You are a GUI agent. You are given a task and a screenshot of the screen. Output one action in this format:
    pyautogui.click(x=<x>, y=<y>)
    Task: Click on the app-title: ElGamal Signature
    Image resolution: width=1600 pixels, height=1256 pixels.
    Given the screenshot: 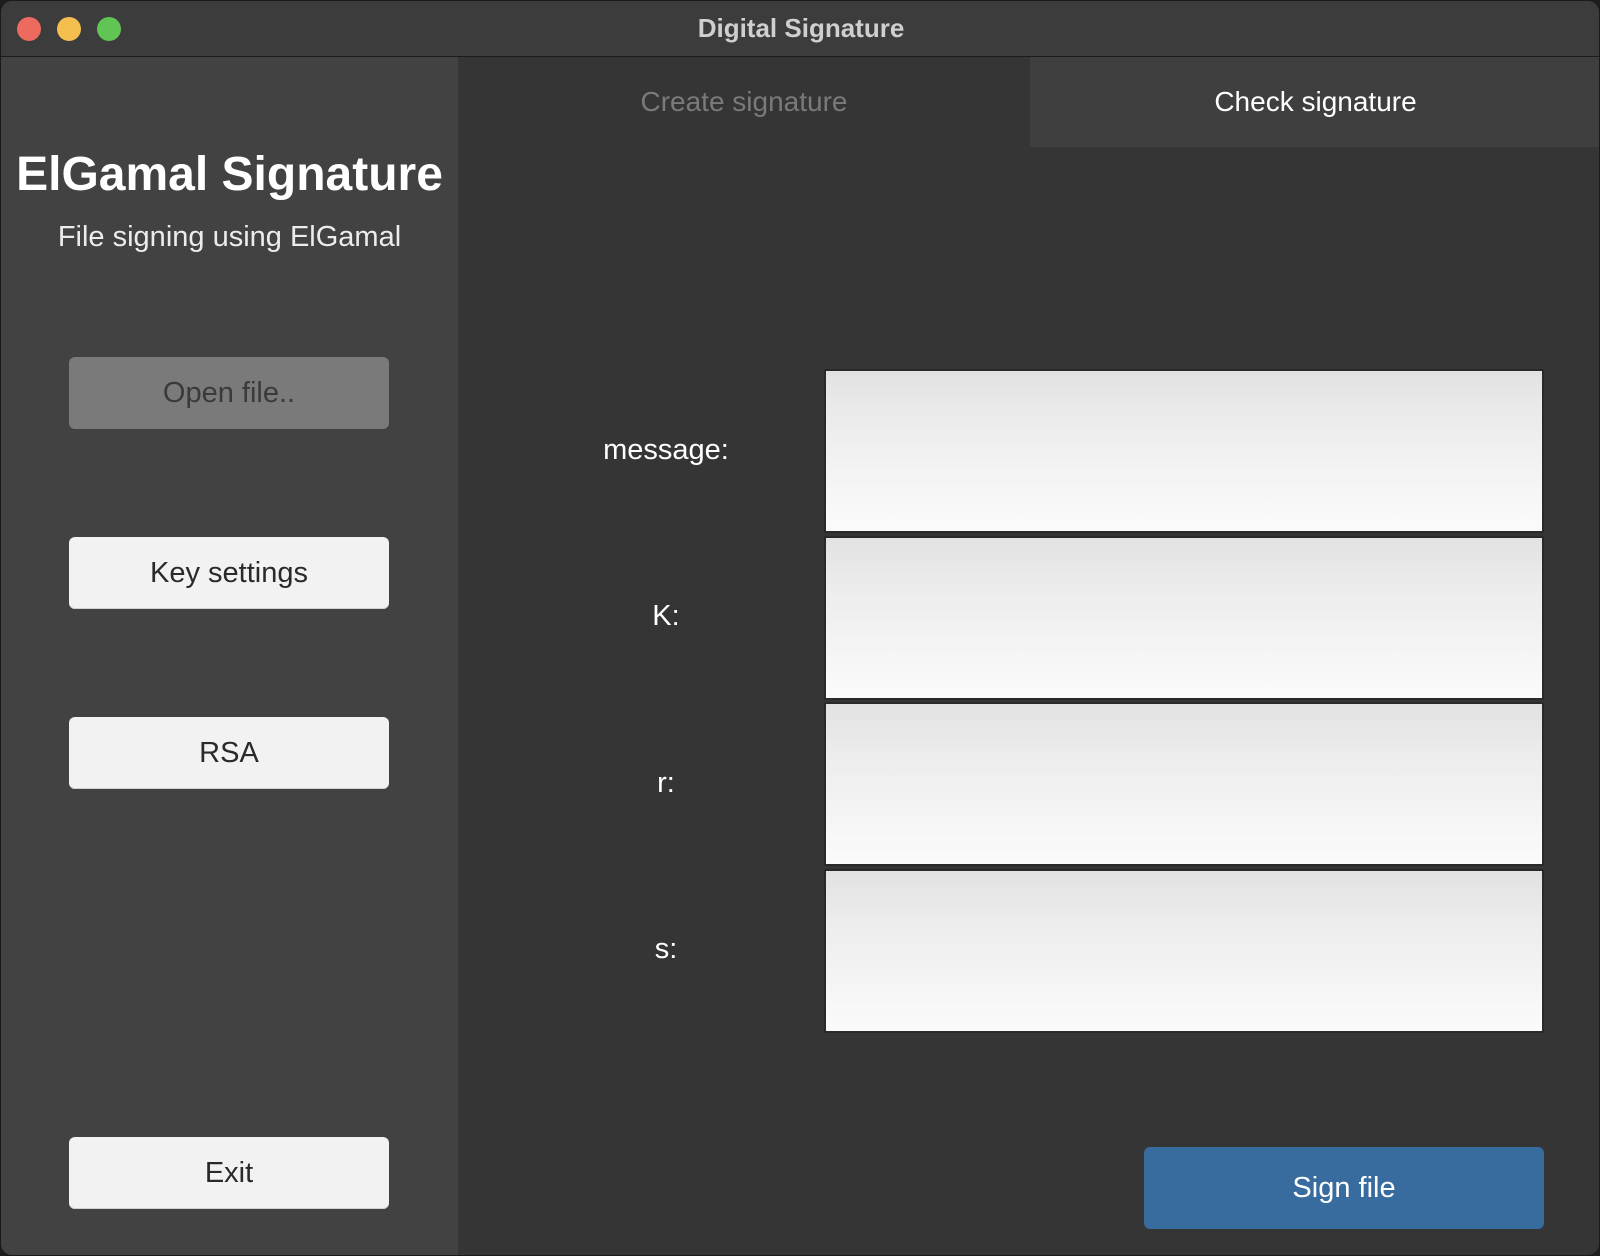 What is the action you would take?
    pyautogui.click(x=229, y=174)
    